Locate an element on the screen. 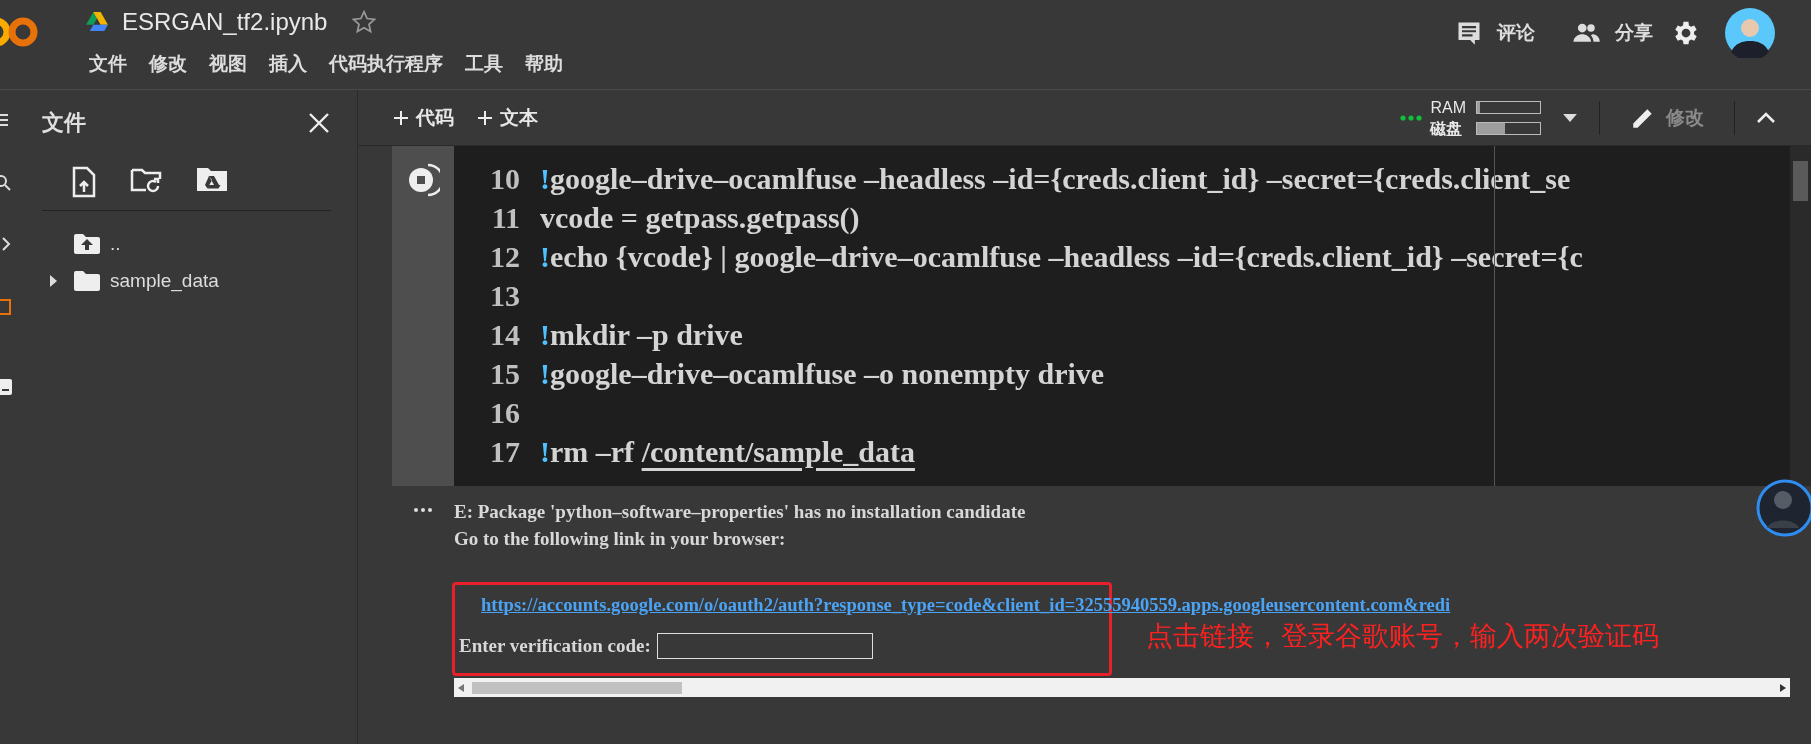  menu-item: 视图 is located at coordinates (228, 64).